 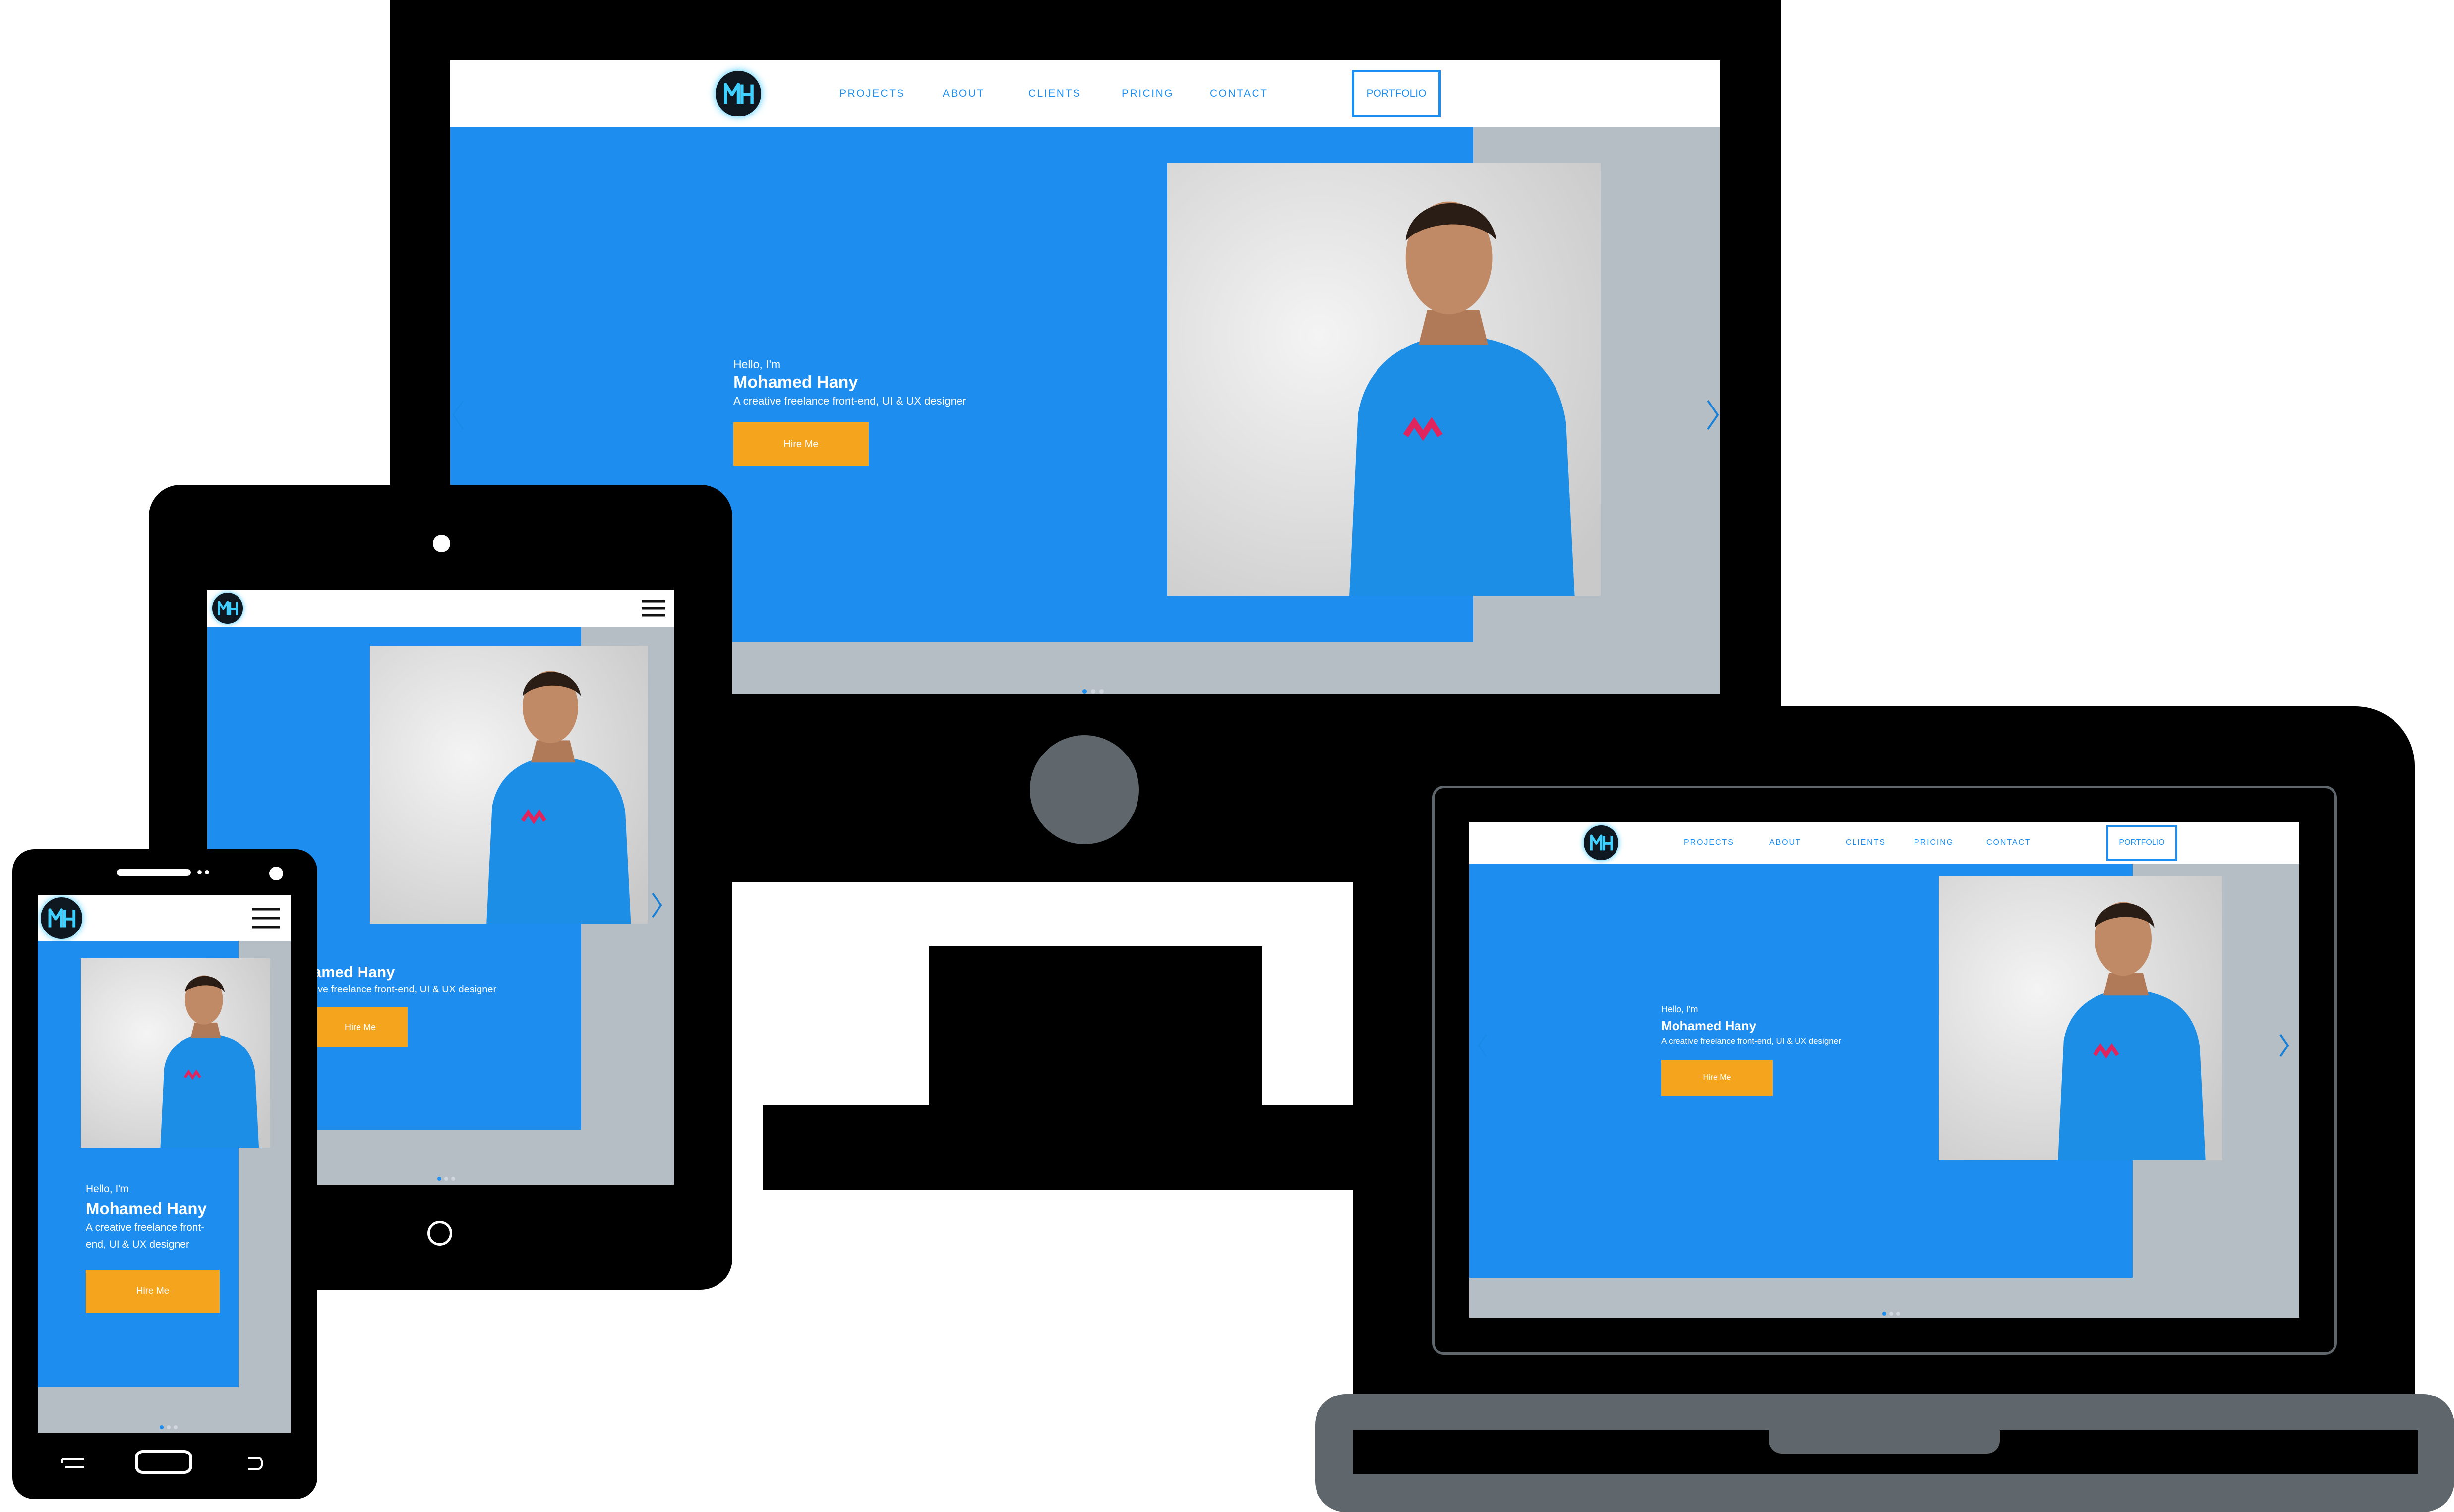 I want to click on hero-name: amed Hany, so click(x=354, y=972).